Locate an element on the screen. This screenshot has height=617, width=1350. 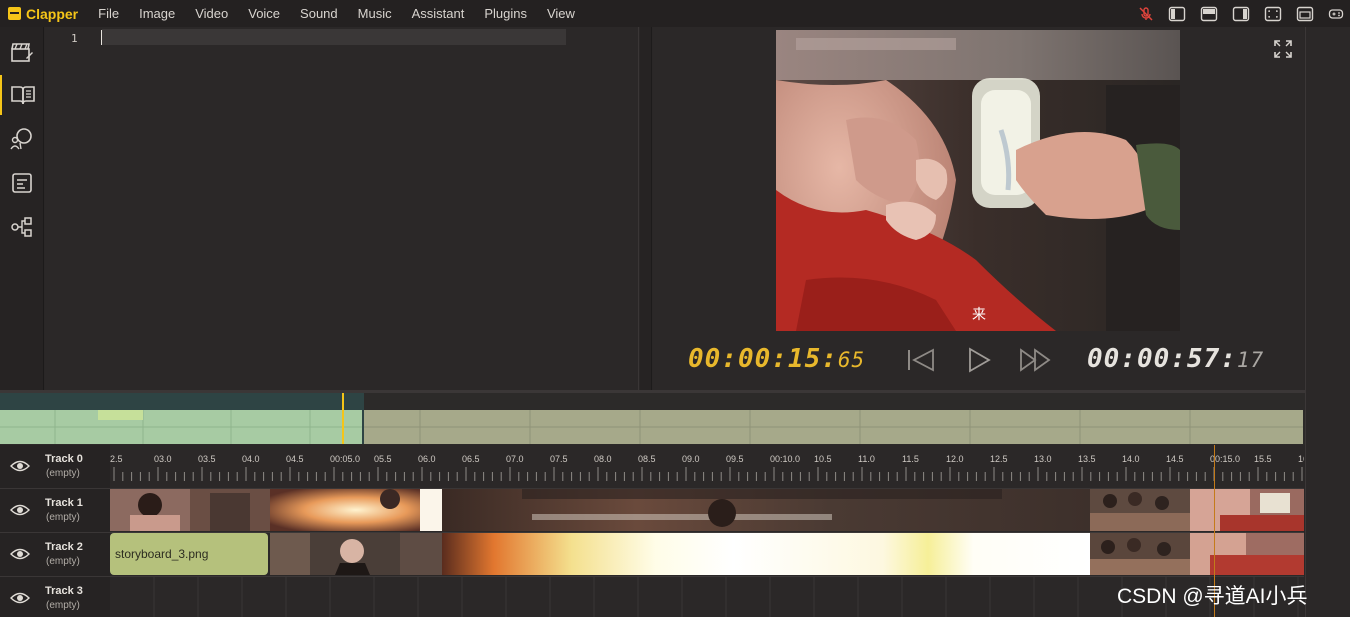
menu-plugins: Plugins is located at coordinates (505, 13).